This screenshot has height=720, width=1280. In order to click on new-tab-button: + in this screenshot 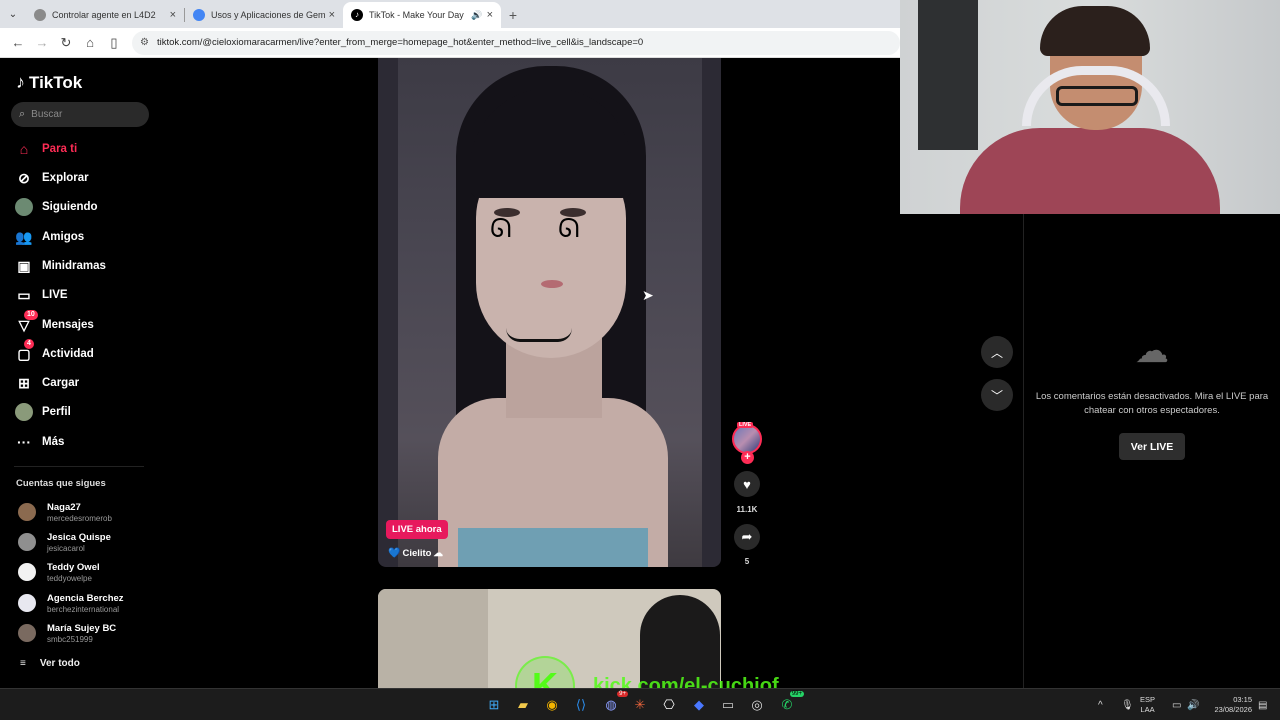, I will do `click(513, 15)`.